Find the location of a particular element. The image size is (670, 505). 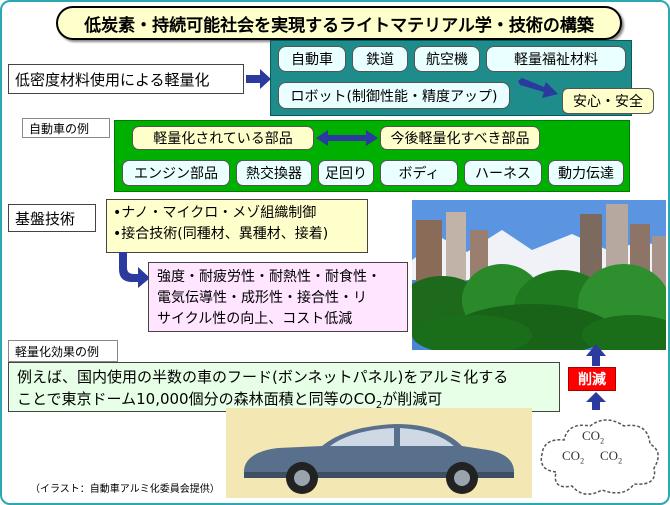

co2-cloud-icon is located at coordinates (599, 457).